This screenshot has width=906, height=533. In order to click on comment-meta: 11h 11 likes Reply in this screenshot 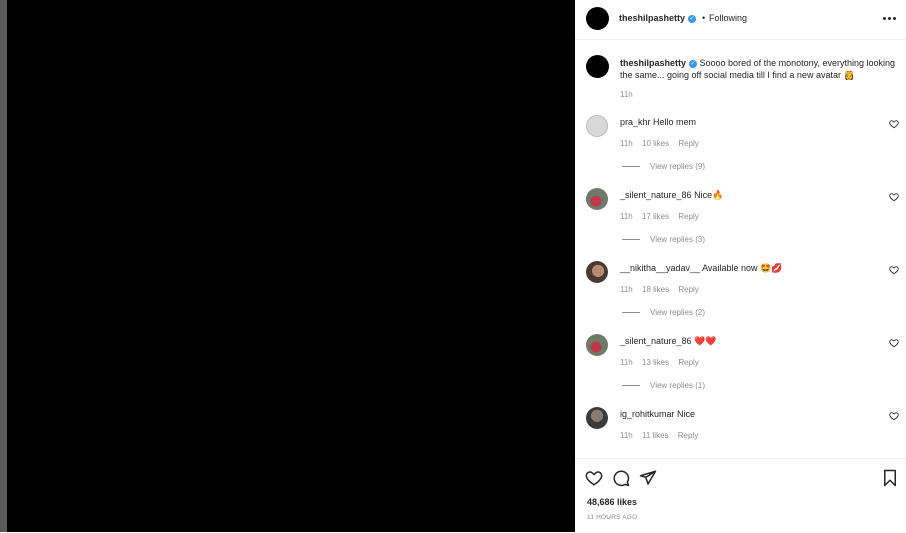, I will do `click(662, 435)`.